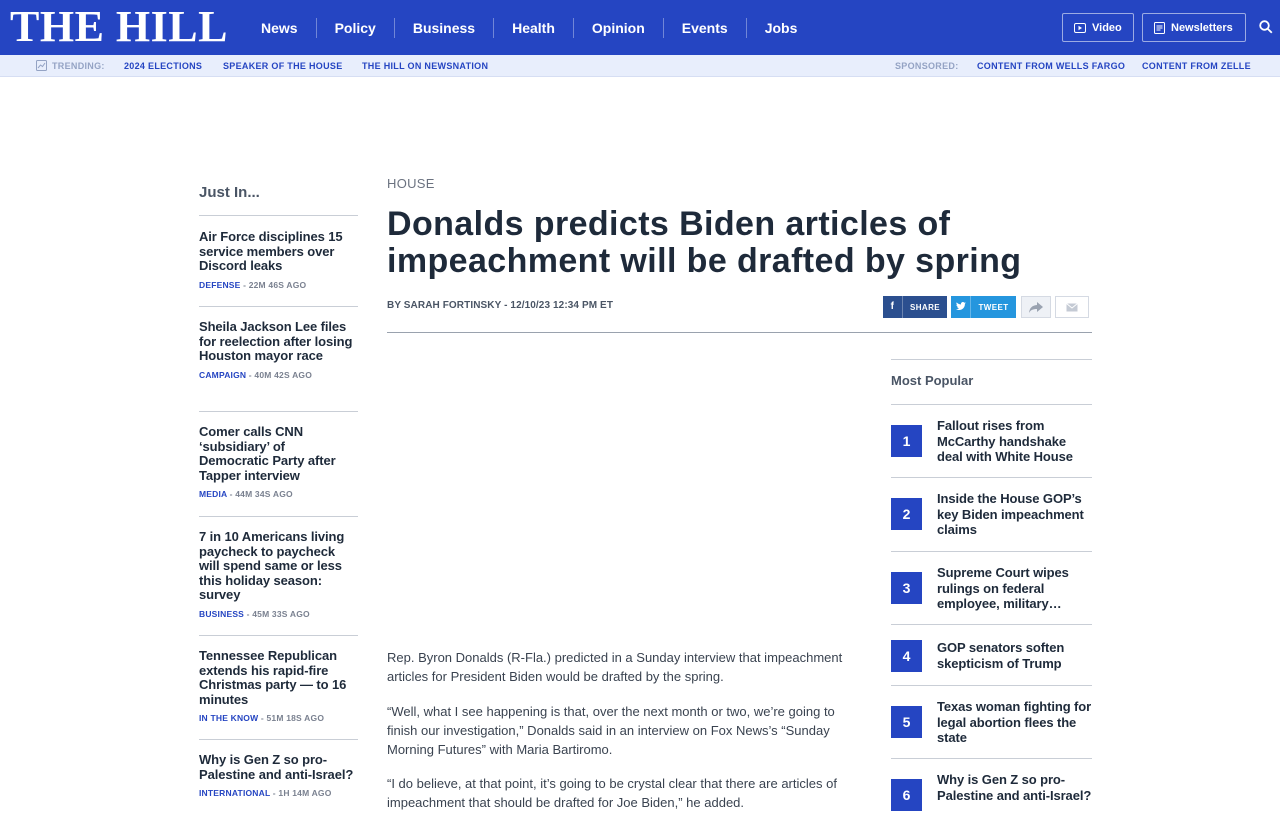 This screenshot has width=1280, height=826. I want to click on site-logo: THE HILL, so click(119, 27).